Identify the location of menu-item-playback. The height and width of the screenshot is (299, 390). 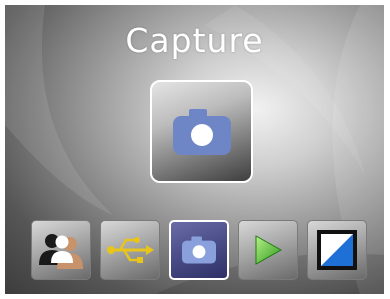
(268, 250).